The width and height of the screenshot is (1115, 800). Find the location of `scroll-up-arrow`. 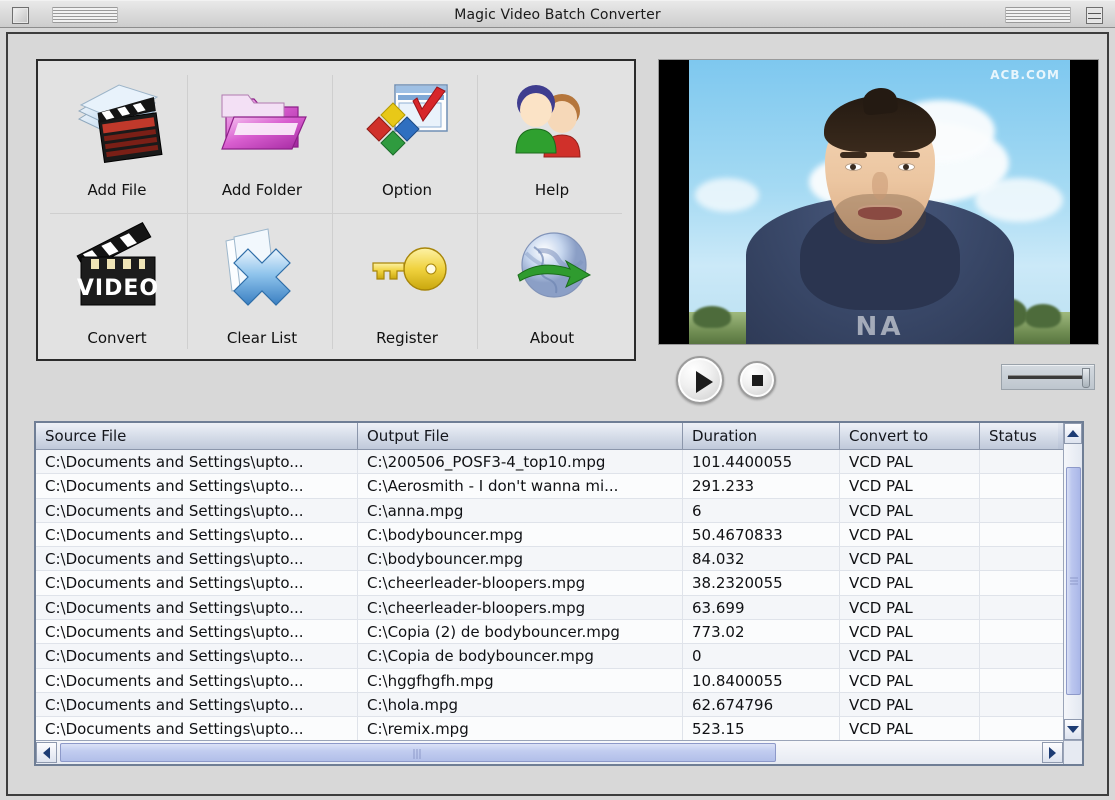

scroll-up-arrow is located at coordinates (1073, 433).